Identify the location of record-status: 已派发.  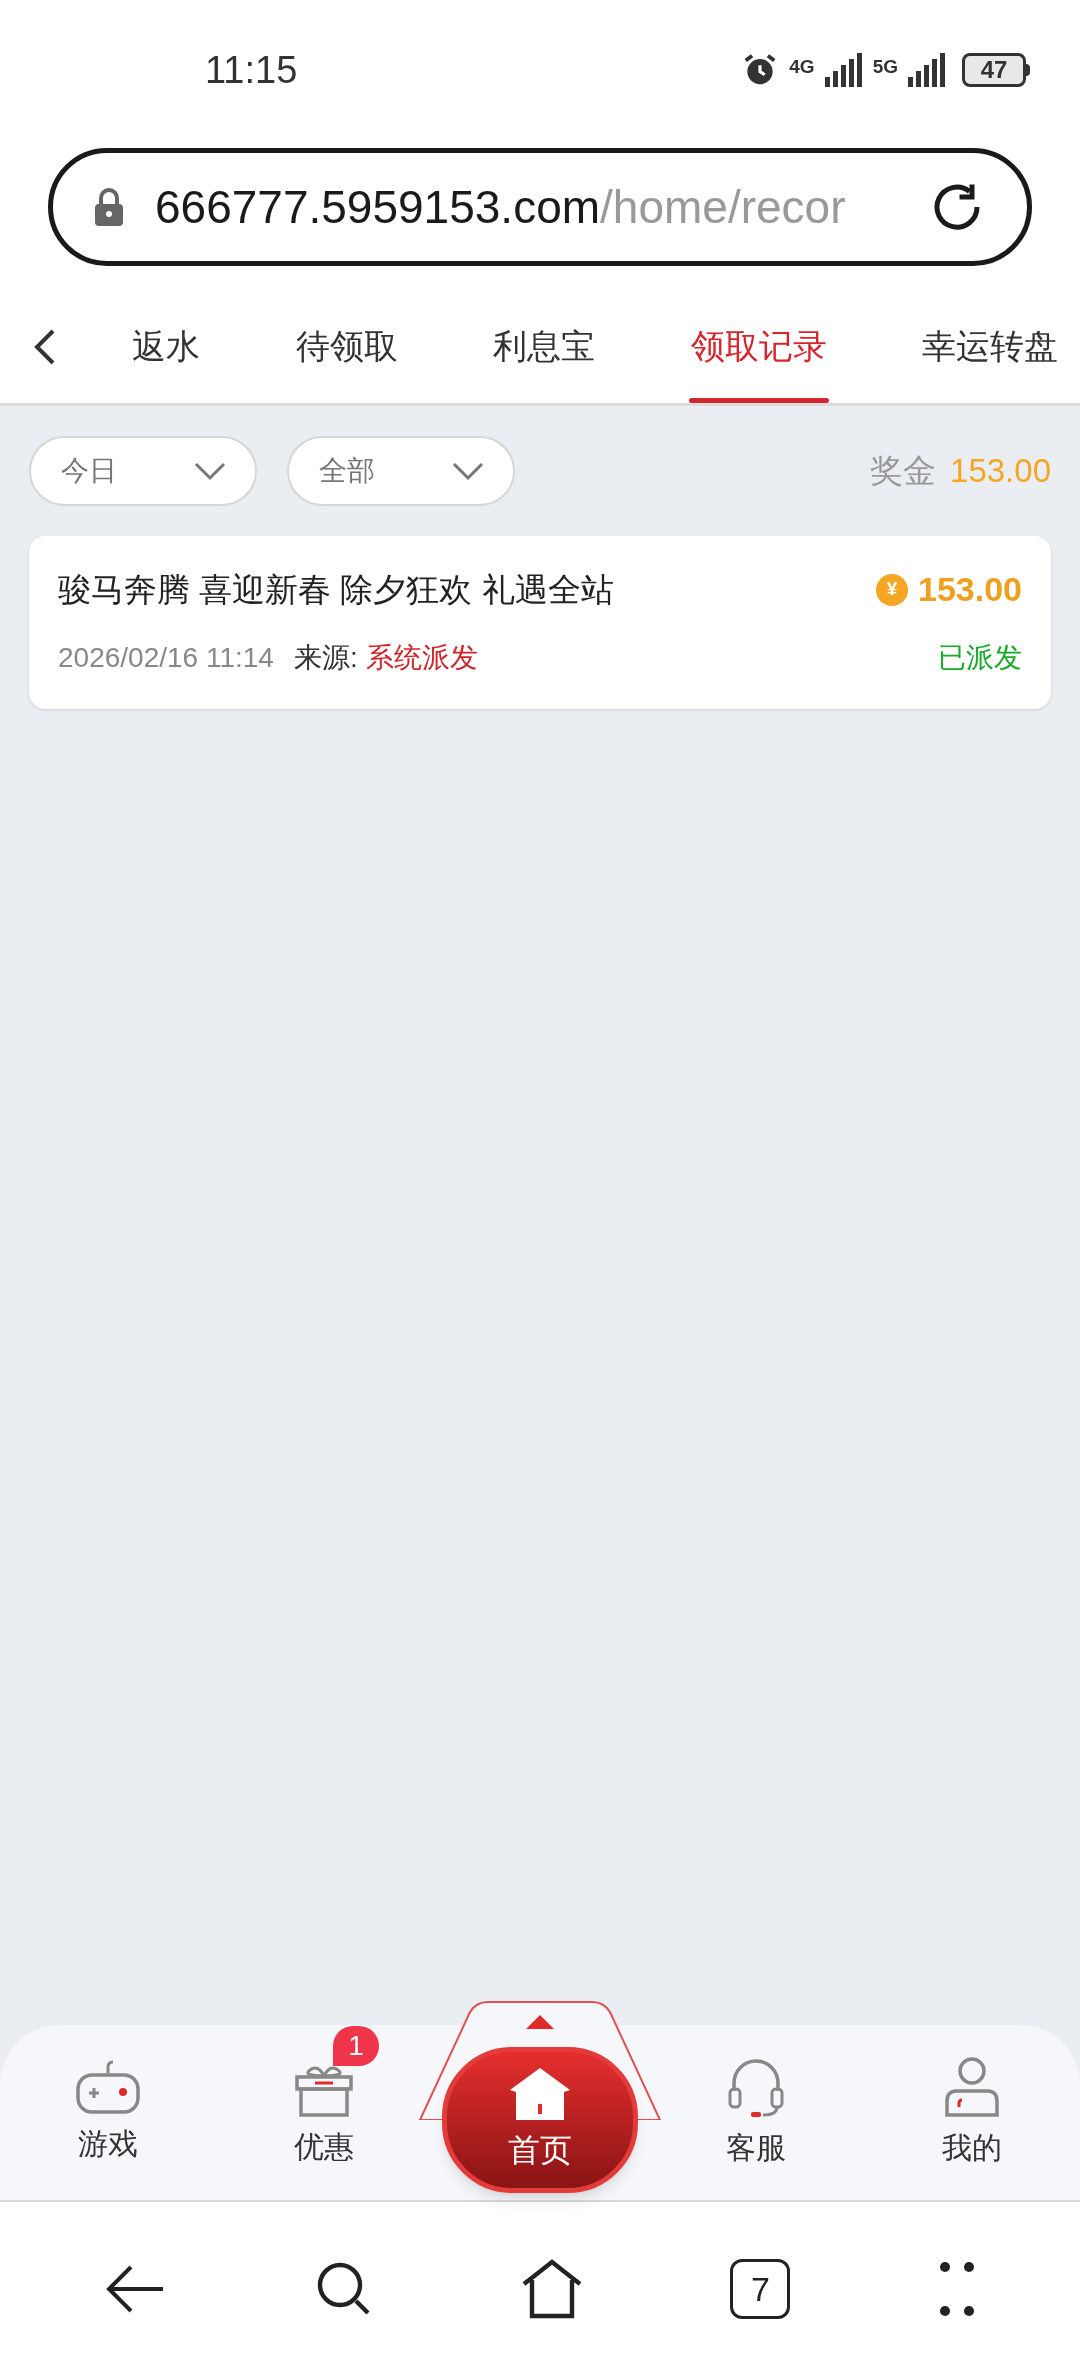
(980, 658).